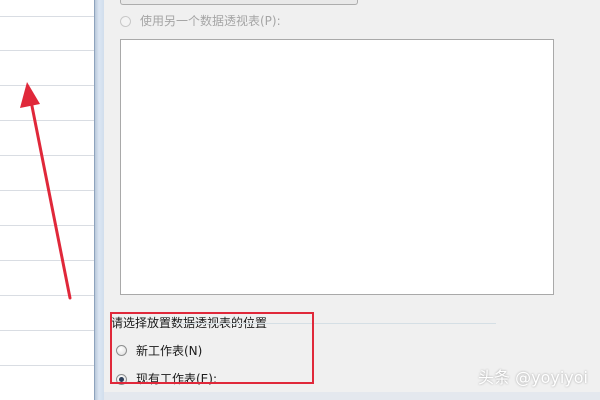 This screenshot has height=400, width=600. I want to click on arrow-head, so click(30, 95).